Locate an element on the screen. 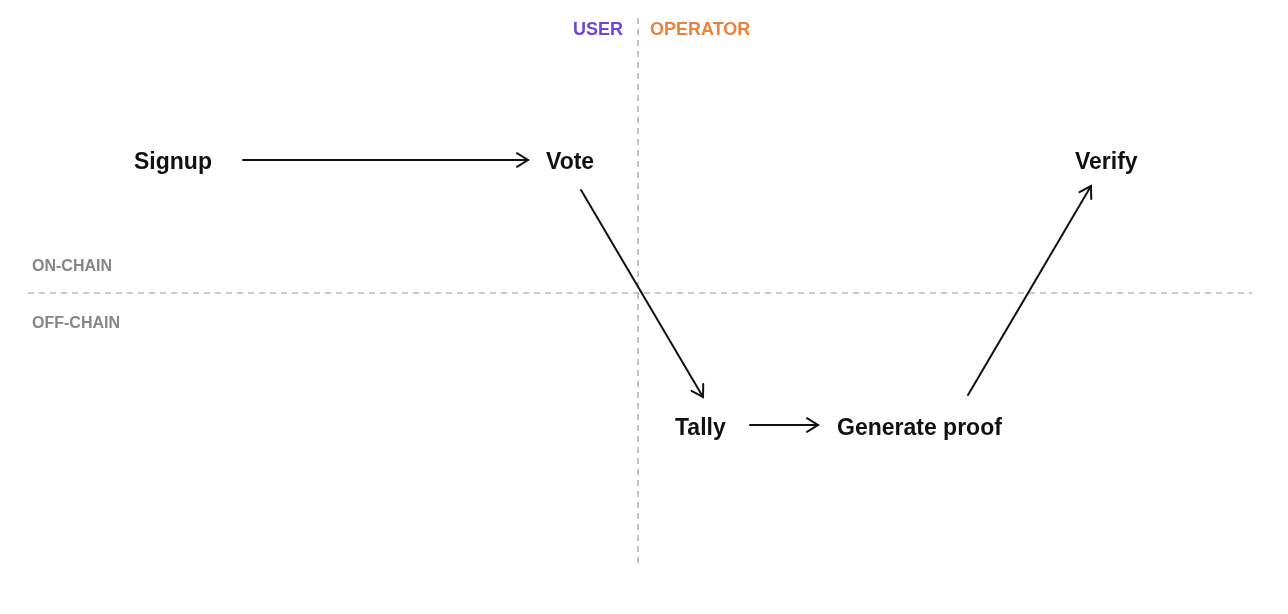 The height and width of the screenshot is (614, 1288). region-label: OFF-CHAIN is located at coordinates (76, 323).